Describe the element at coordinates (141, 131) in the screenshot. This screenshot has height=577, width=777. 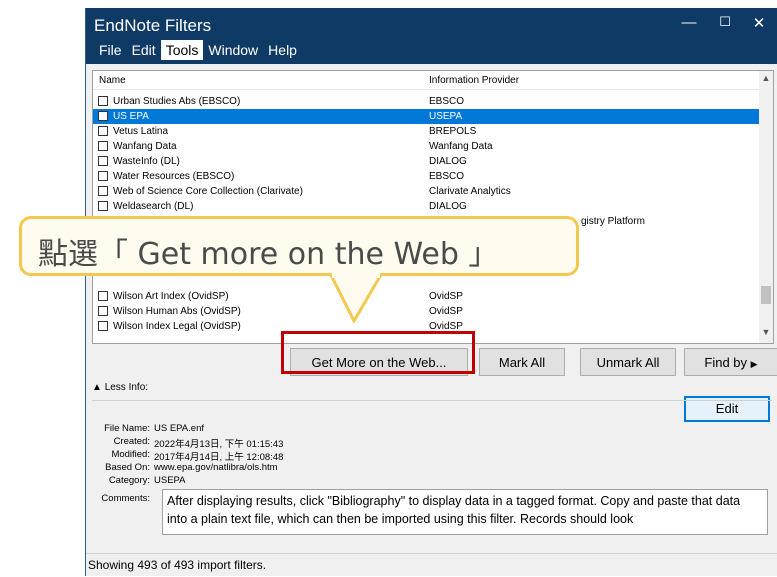
I see `filter-name: Vetus Latina` at that location.